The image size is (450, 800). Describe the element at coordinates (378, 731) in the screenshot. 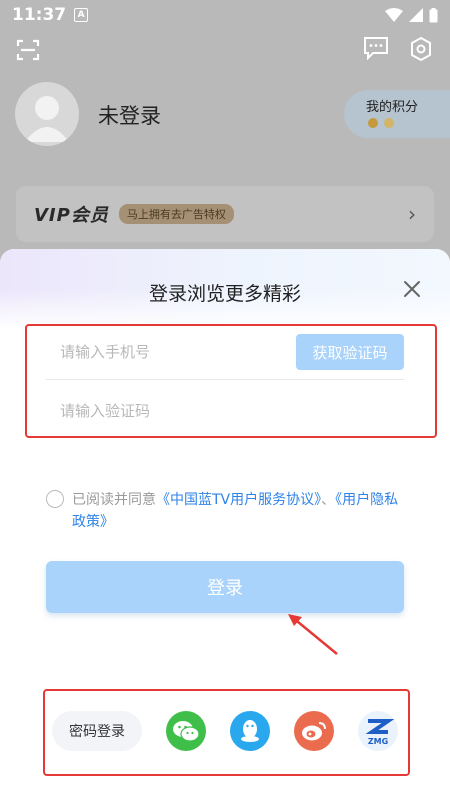

I see `zmg-logo-icon: ZMG` at that location.